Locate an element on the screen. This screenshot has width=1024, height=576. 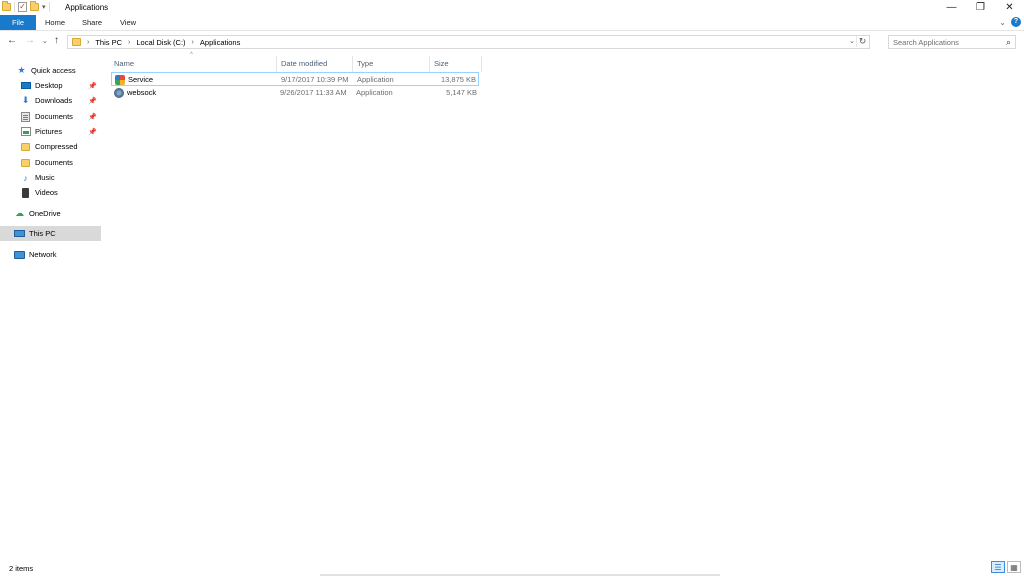
file-name-cell: Service is located at coordinates (134, 79).